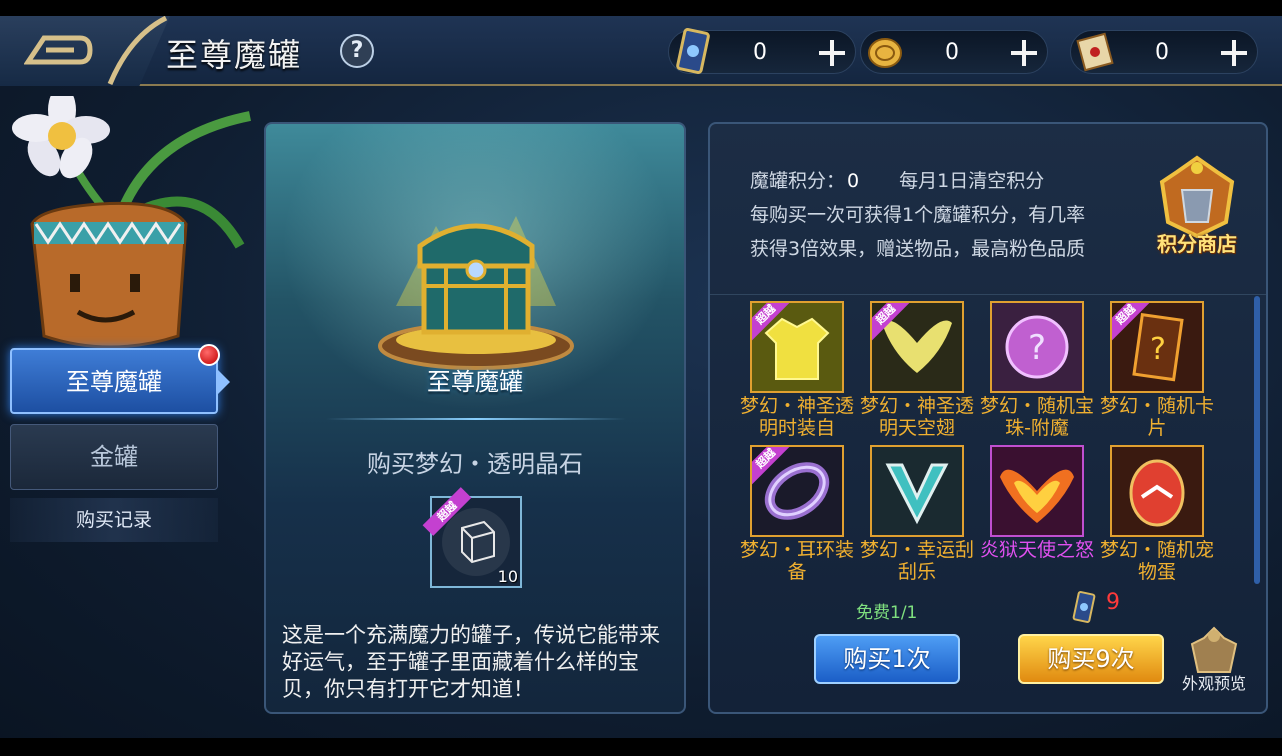 This screenshot has width=1282, height=756. Describe the element at coordinates (897, 179) in the screenshot. I see `score-row: 魔罐积分： 0 每月1日清空积分` at that location.